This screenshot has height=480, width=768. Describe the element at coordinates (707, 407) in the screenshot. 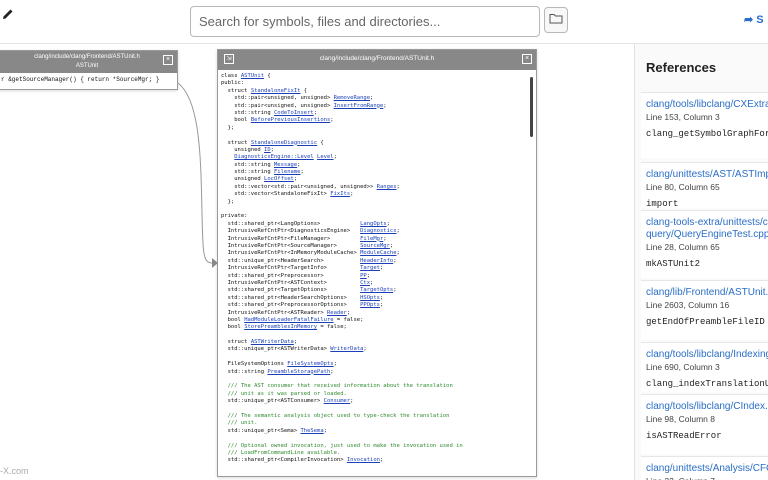

I see `reference-path: clang/tools/libclang/CIndex.c` at that location.